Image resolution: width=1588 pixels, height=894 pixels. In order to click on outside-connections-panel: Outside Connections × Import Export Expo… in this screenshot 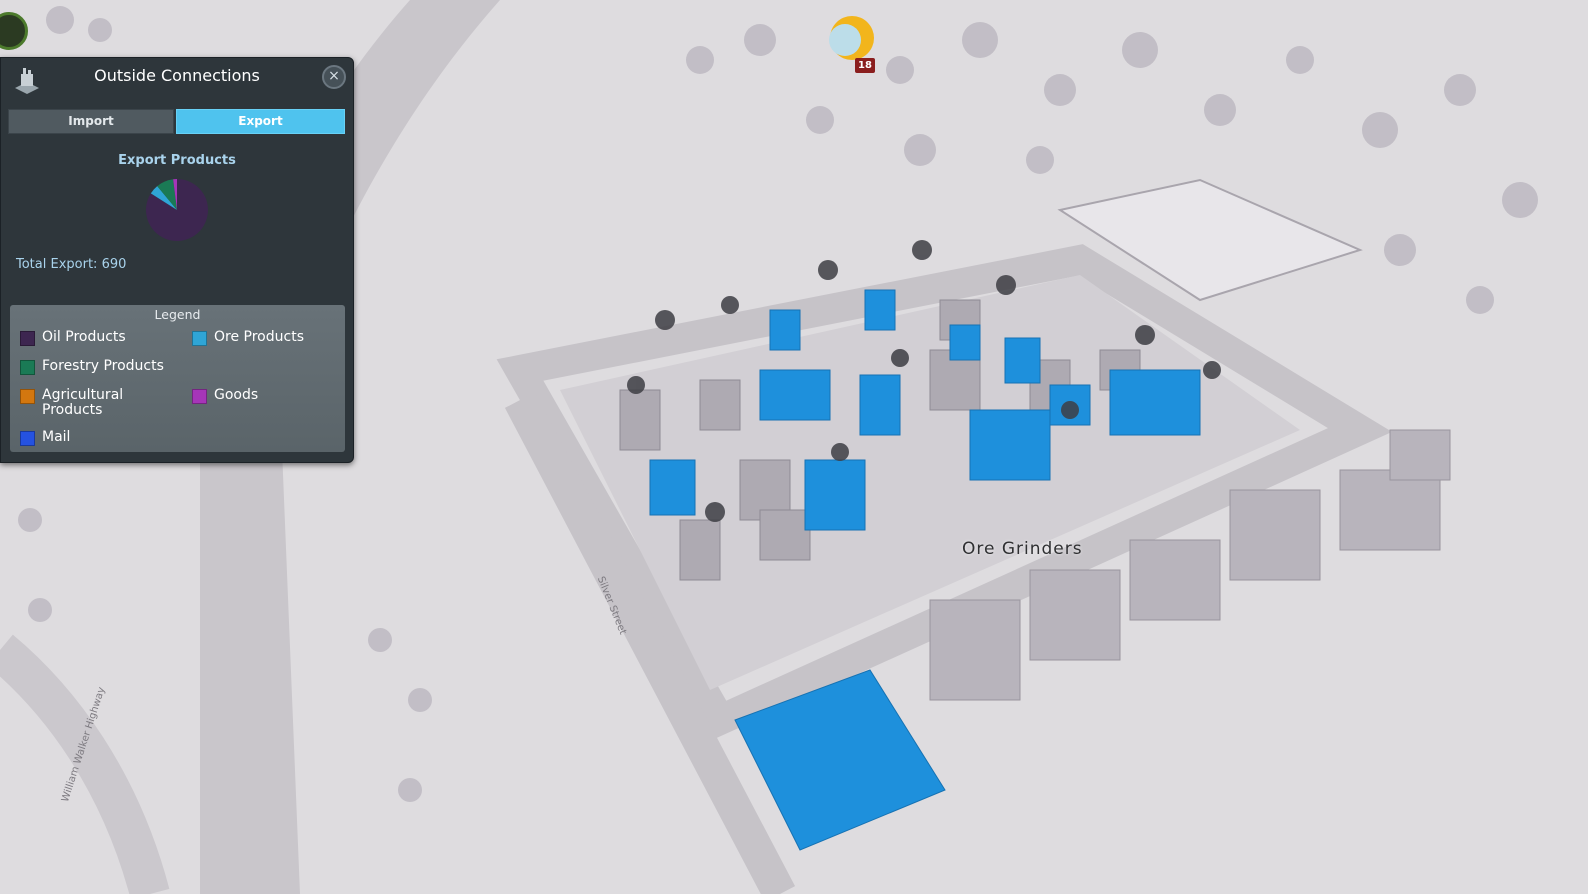, I will do `click(177, 260)`.